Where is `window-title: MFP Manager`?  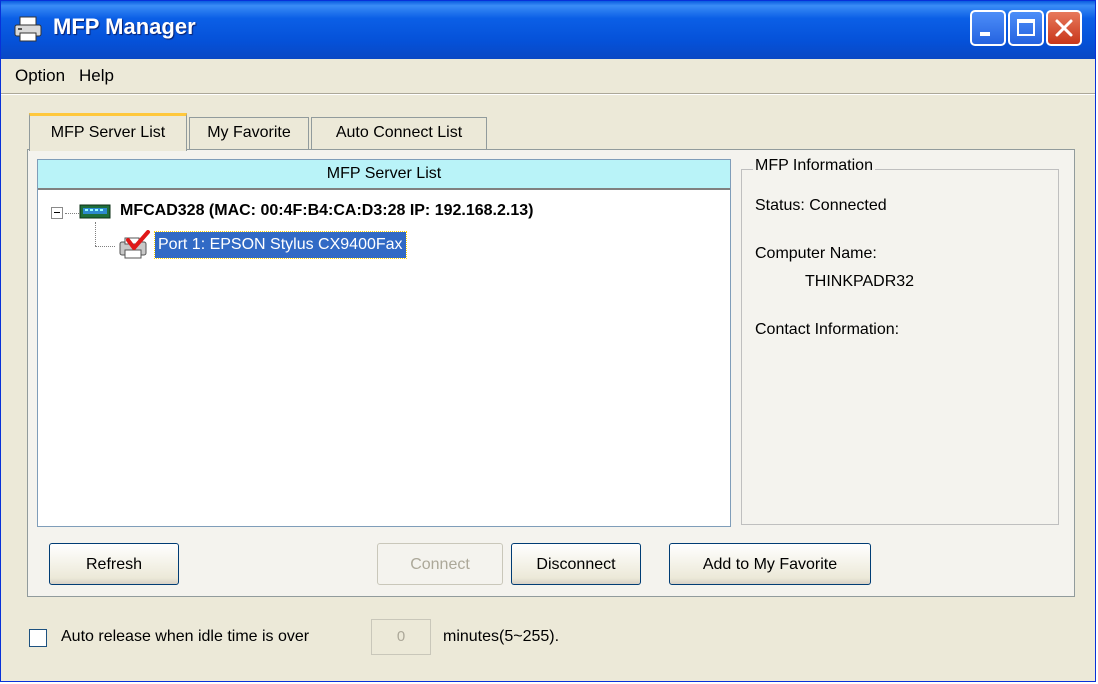 window-title: MFP Manager is located at coordinates (124, 26).